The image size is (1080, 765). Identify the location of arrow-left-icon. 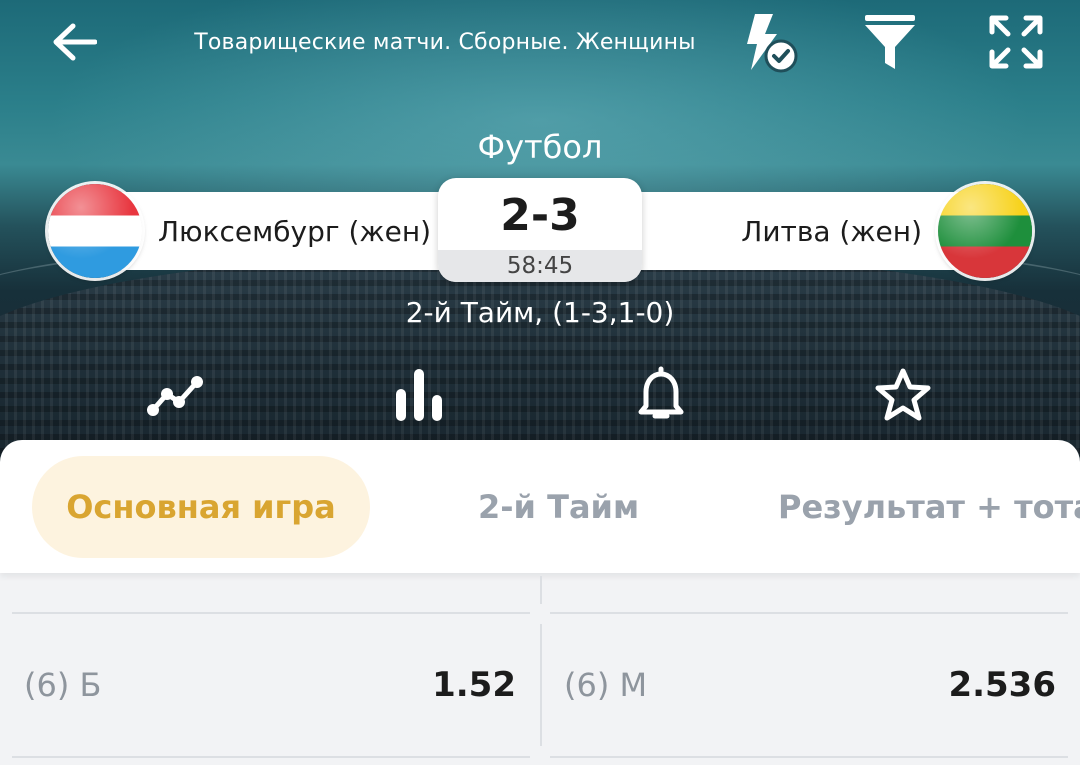
(75, 42).